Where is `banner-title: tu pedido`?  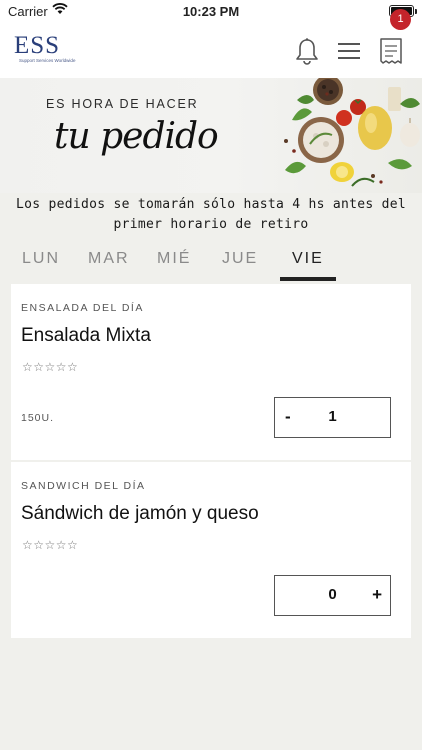
banner-title: tu pedido is located at coordinates (136, 136).